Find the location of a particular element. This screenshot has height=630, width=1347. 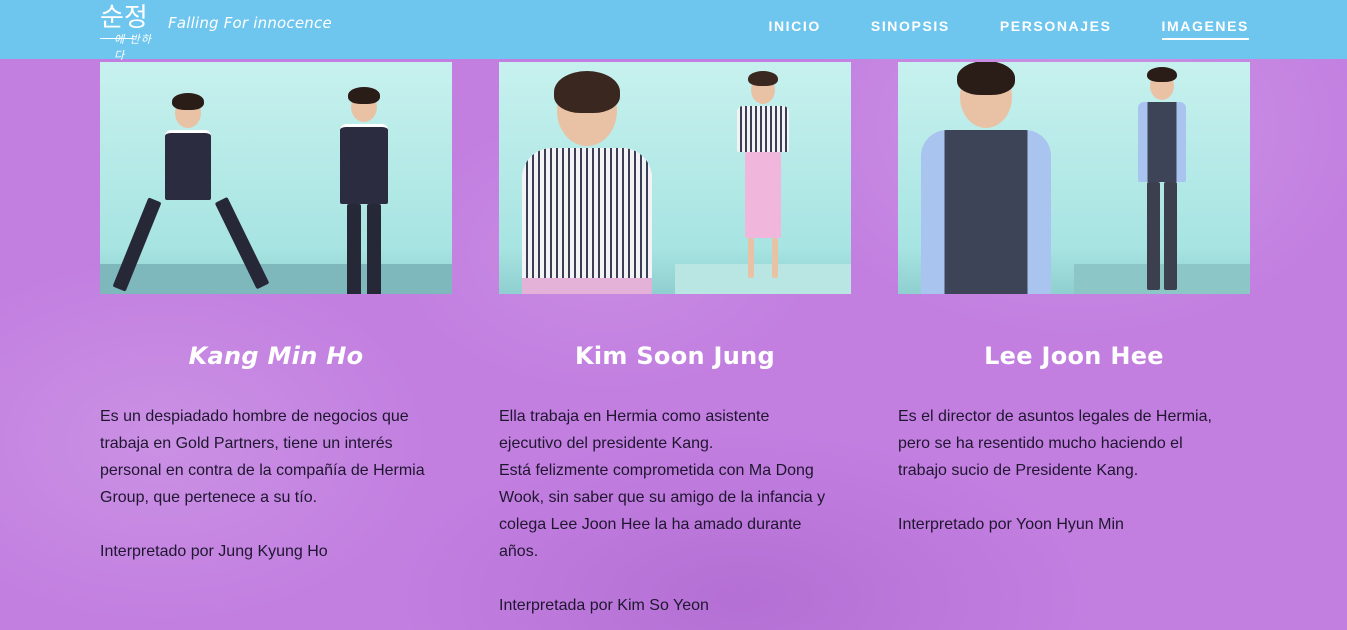

character-name: Lee Joon Hee is located at coordinates (1074, 356).